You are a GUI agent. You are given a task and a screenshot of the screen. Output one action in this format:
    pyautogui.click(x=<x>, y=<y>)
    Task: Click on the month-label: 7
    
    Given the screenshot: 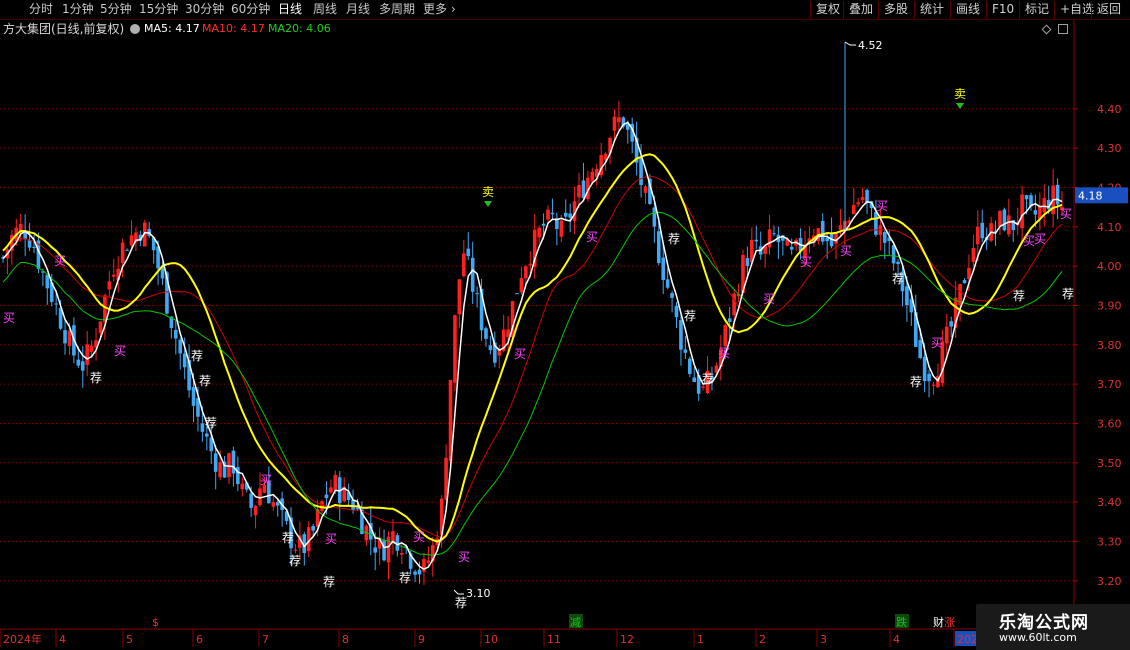 What is the action you would take?
    pyautogui.click(x=265, y=639)
    